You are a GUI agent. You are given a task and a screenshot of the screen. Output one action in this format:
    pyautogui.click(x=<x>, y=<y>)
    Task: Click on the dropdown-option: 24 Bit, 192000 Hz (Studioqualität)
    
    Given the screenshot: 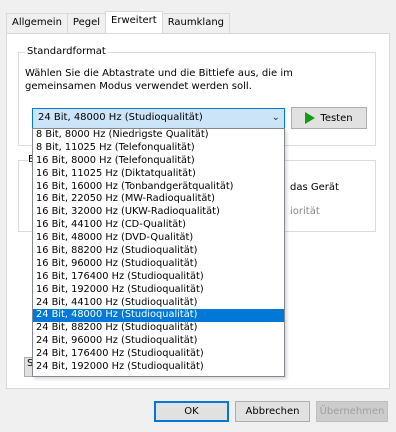 What is the action you would take?
    pyautogui.click(x=158, y=367)
    